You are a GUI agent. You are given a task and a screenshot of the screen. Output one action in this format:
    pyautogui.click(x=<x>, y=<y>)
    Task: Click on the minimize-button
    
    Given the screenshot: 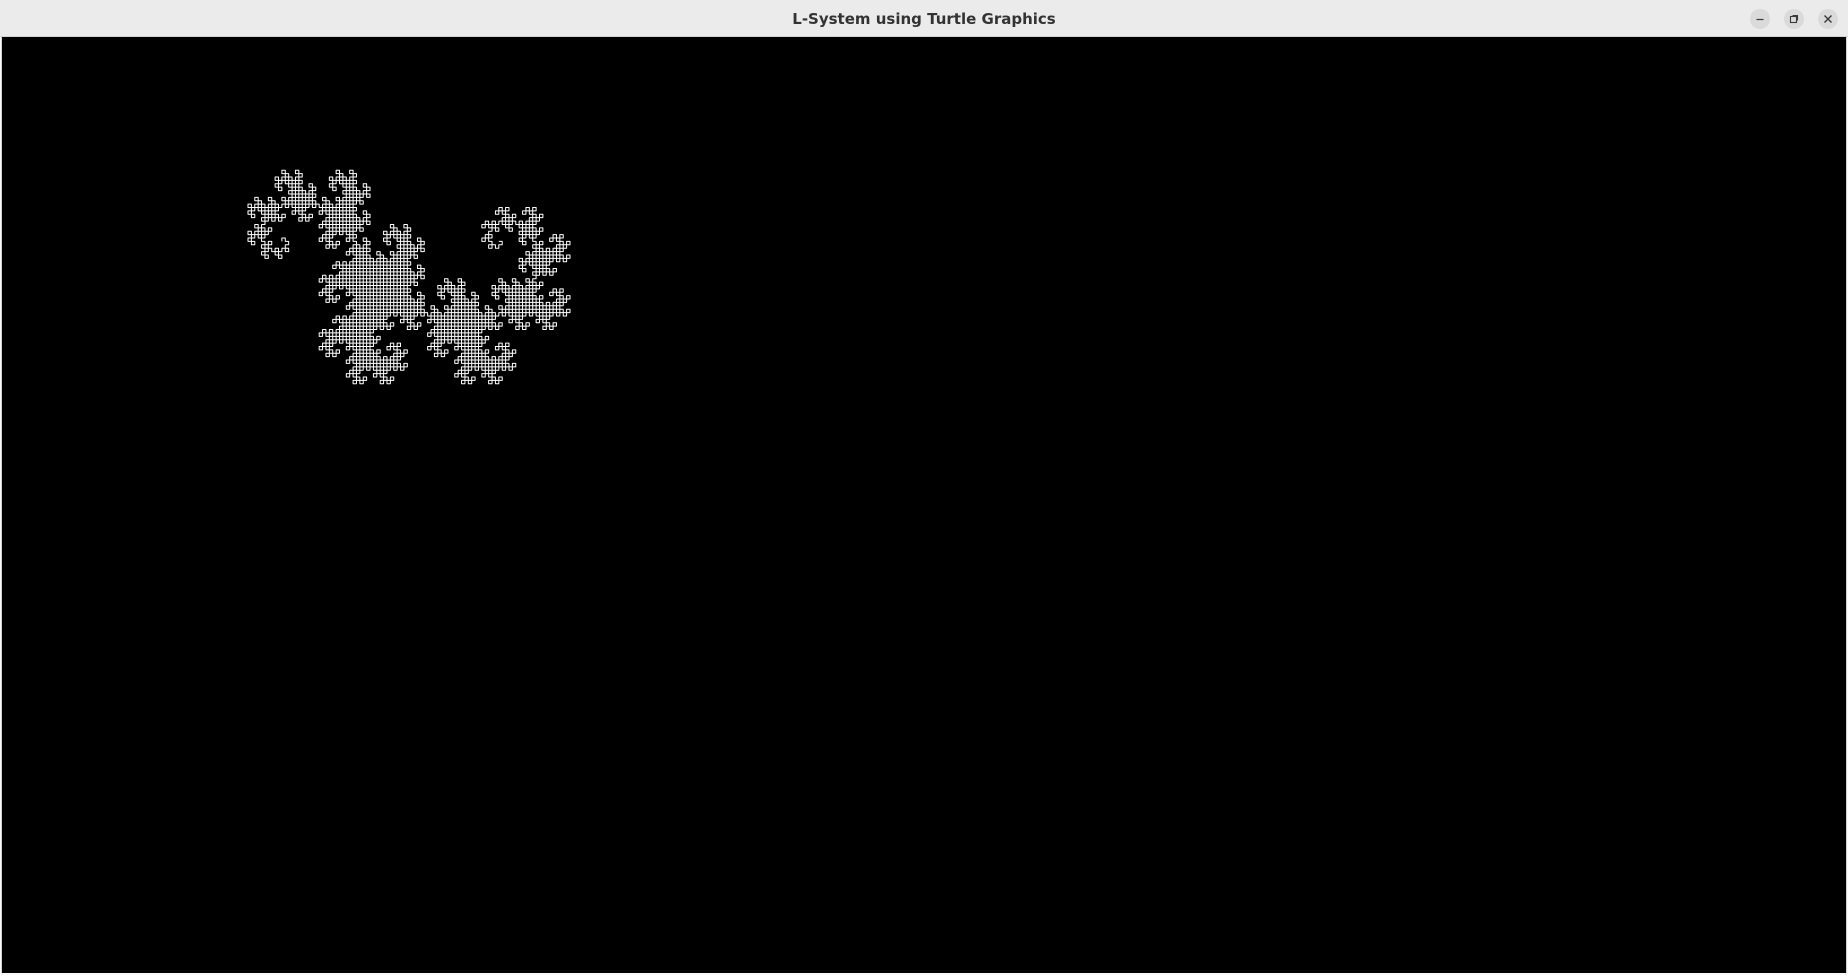 What is the action you would take?
    pyautogui.click(x=1760, y=19)
    